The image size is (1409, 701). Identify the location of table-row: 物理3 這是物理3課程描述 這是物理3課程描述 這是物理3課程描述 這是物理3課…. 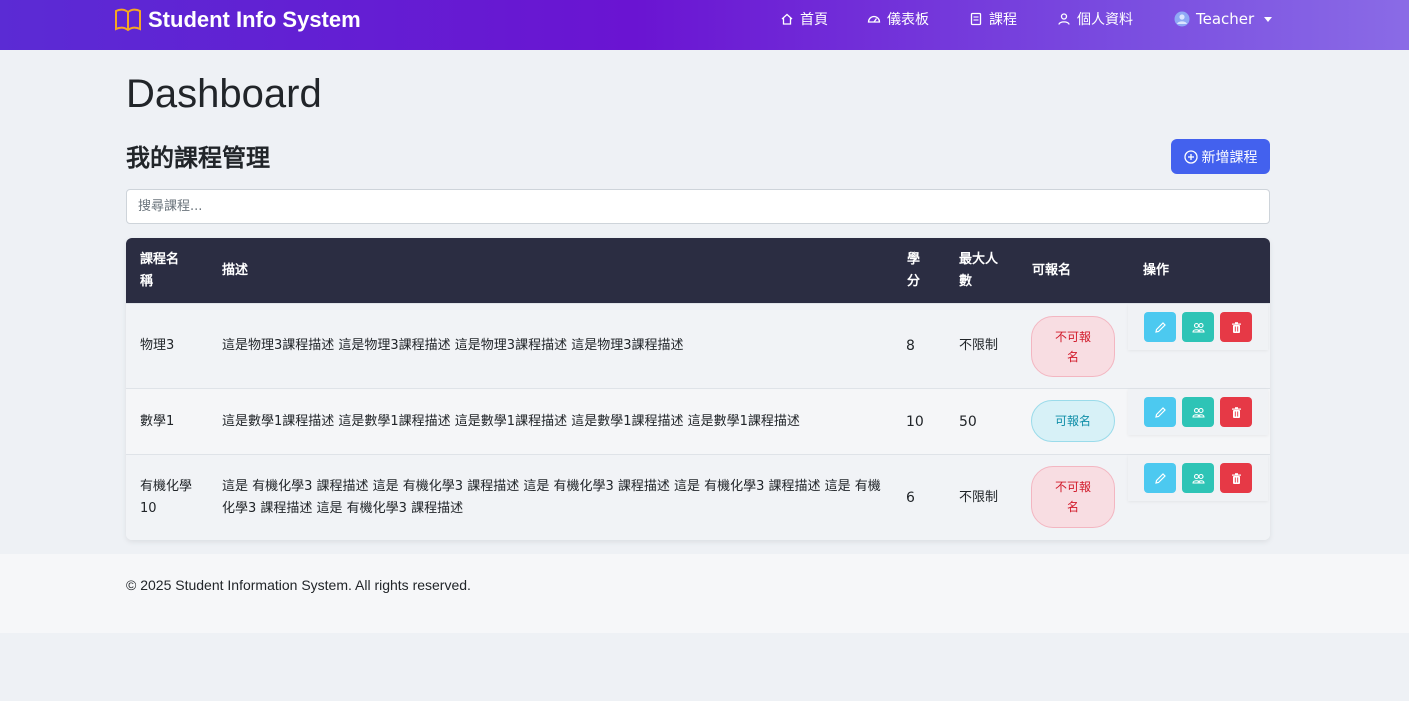
(698, 345).